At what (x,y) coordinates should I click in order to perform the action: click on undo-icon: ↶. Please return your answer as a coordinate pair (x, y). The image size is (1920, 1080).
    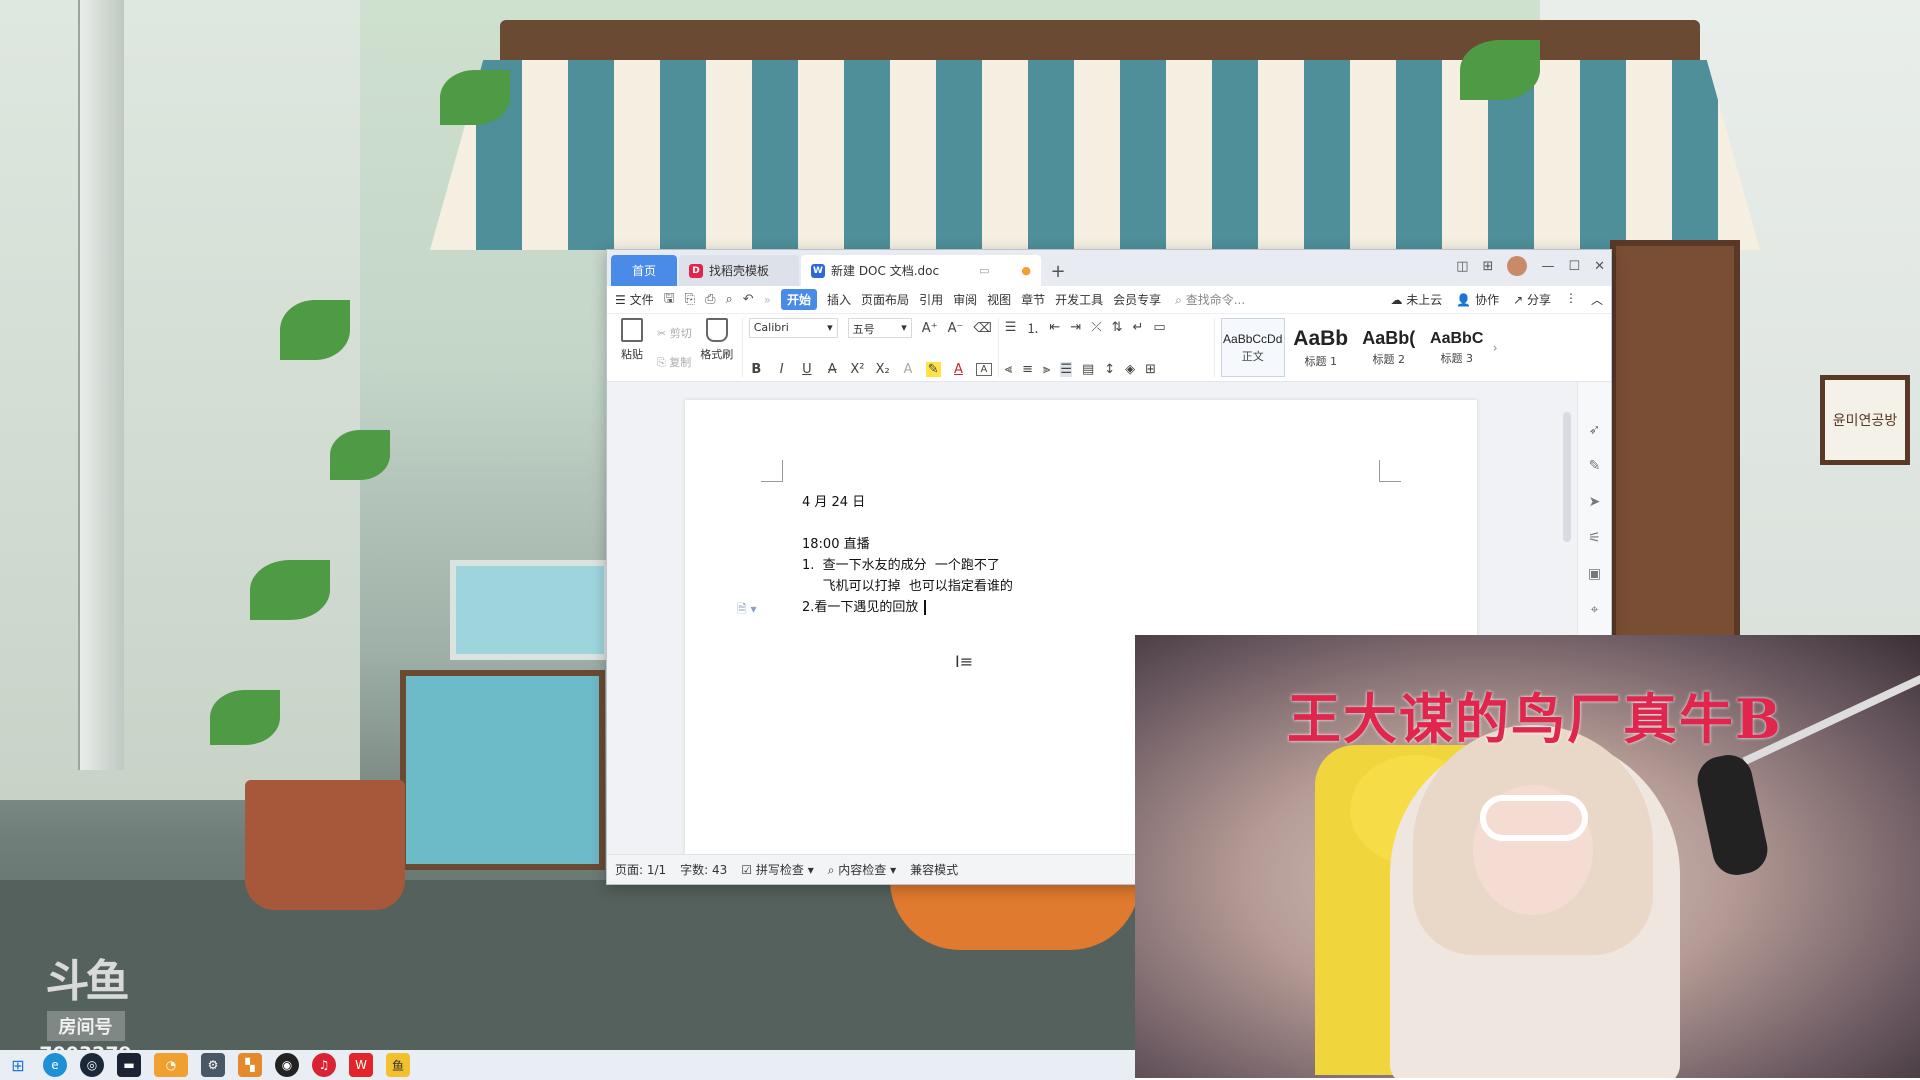
    Looking at the image, I should click on (748, 299).